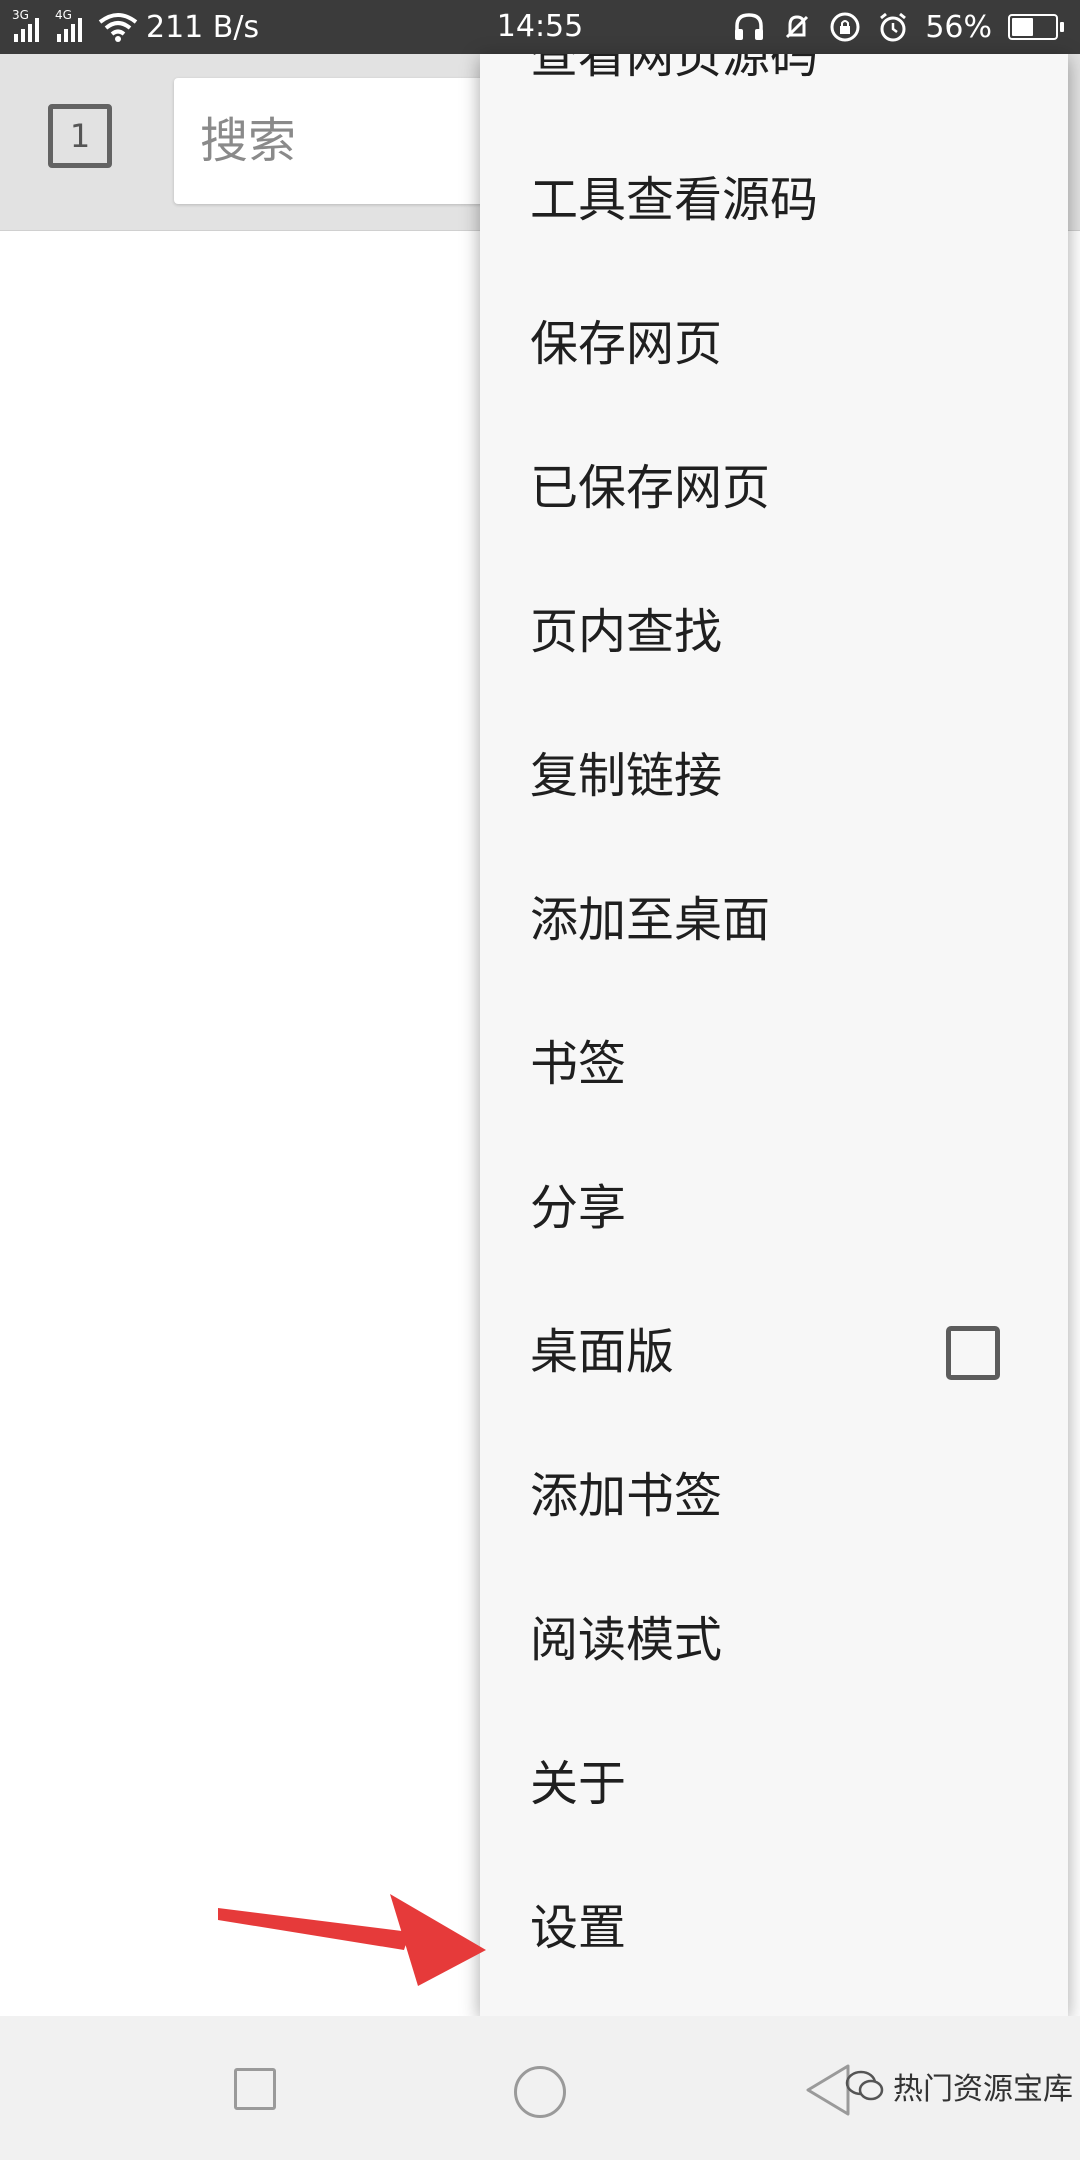 The height and width of the screenshot is (2160, 1080). Describe the element at coordinates (958, 27) in the screenshot. I see `battery-percent: 56%` at that location.